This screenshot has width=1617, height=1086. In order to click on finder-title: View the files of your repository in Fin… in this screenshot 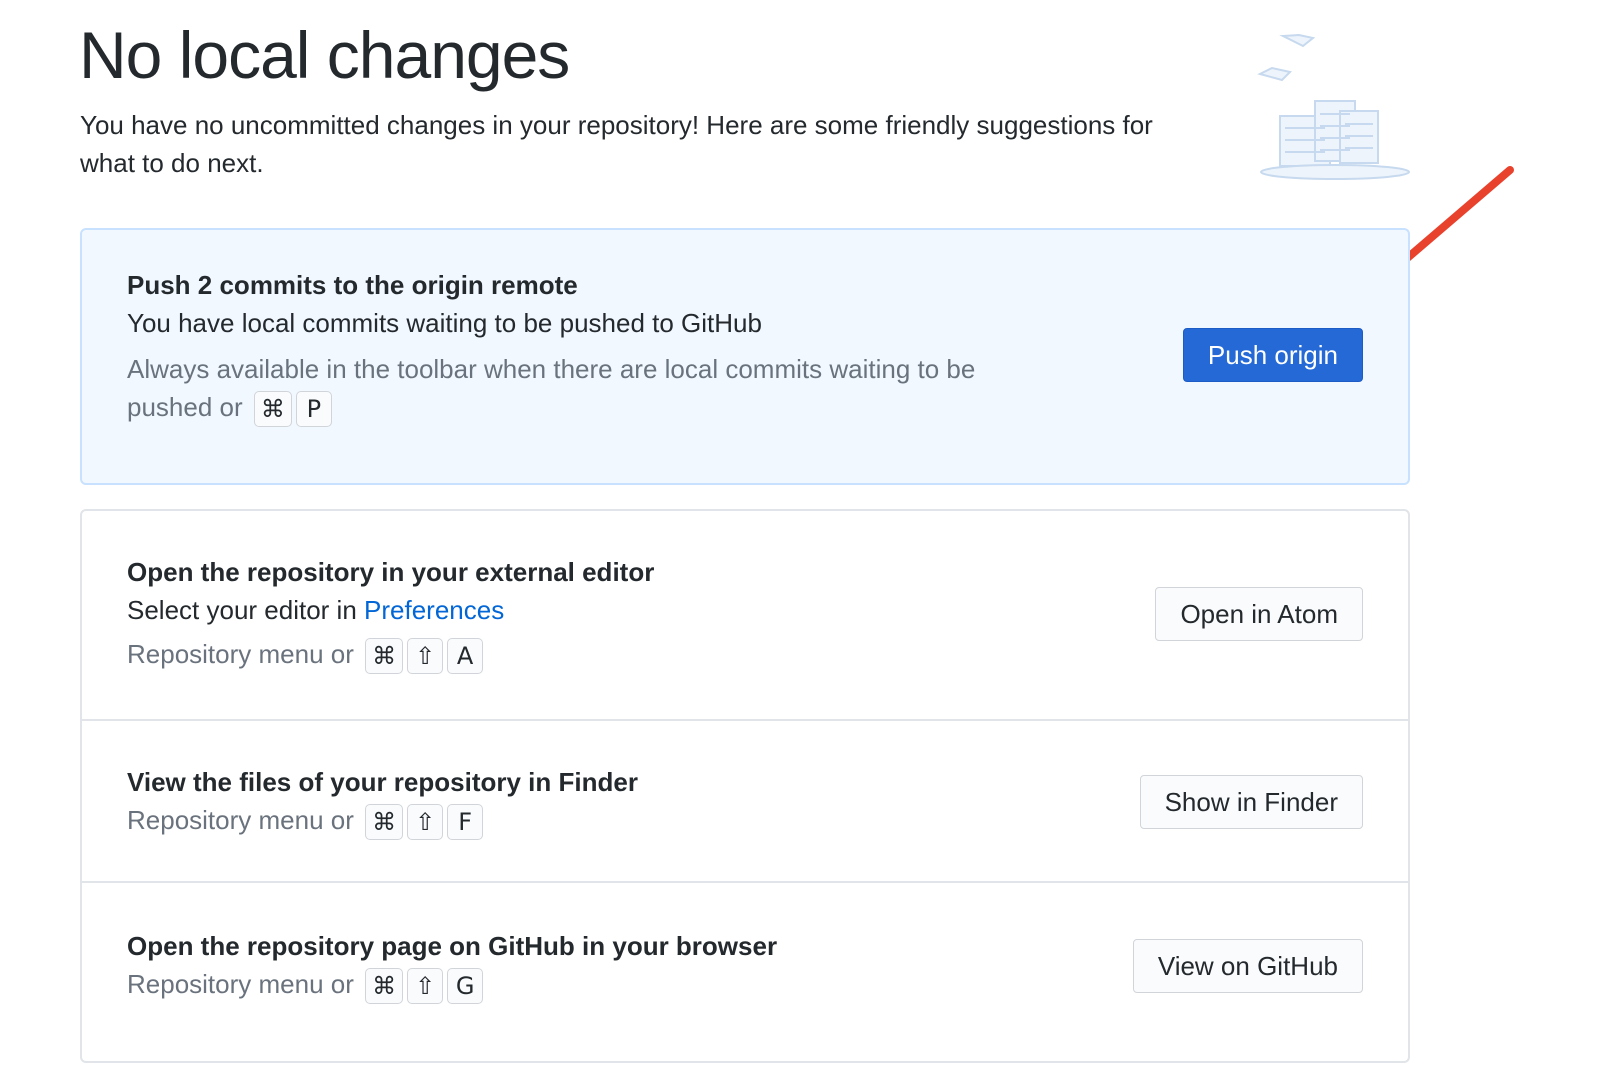, I will do `click(382, 782)`.